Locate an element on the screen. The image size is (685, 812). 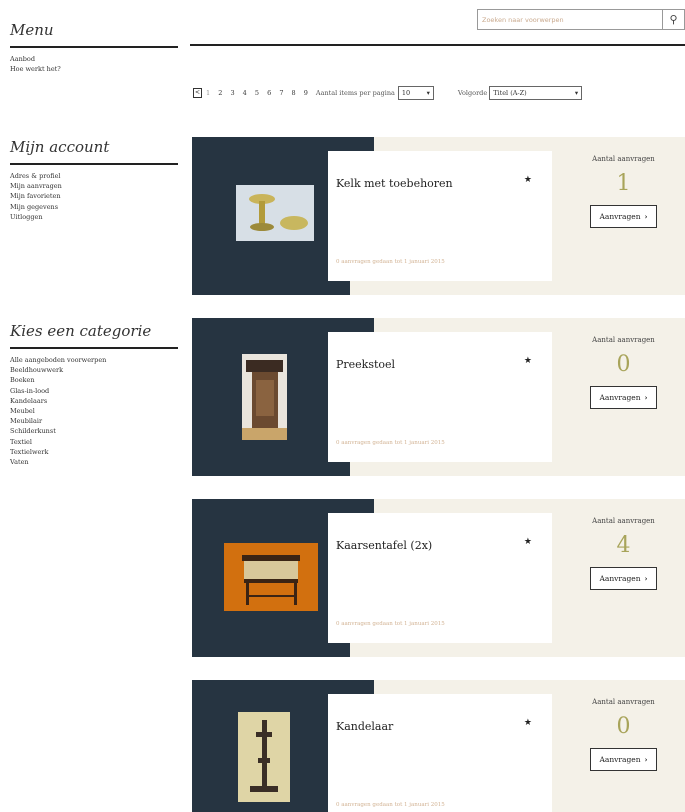
account-item: Adres & profiel is located at coordinates (94, 176).